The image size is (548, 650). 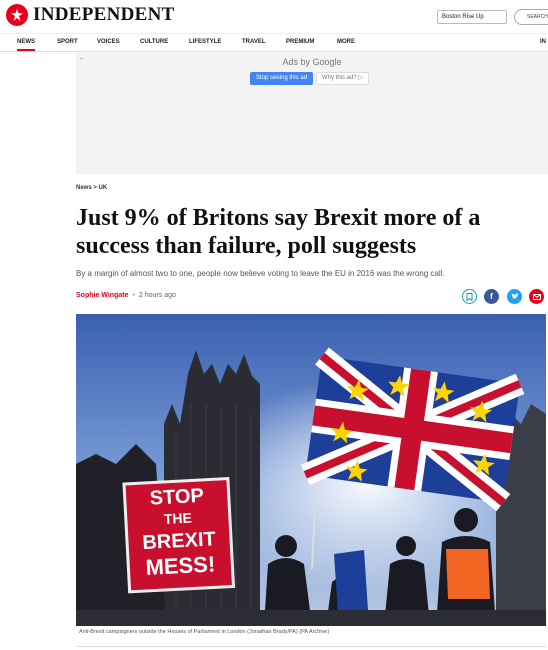 I want to click on placard-text-line4: MESS!, so click(x=180, y=565).